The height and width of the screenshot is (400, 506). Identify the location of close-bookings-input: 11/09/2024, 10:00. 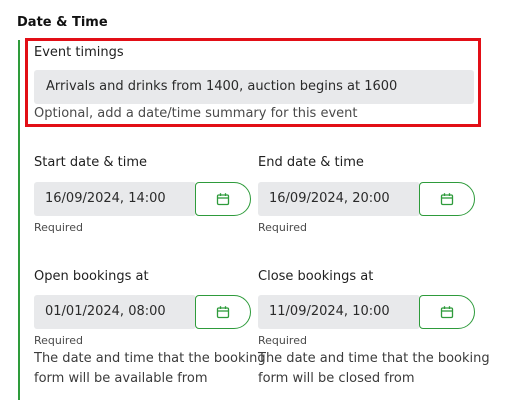
(339, 312).